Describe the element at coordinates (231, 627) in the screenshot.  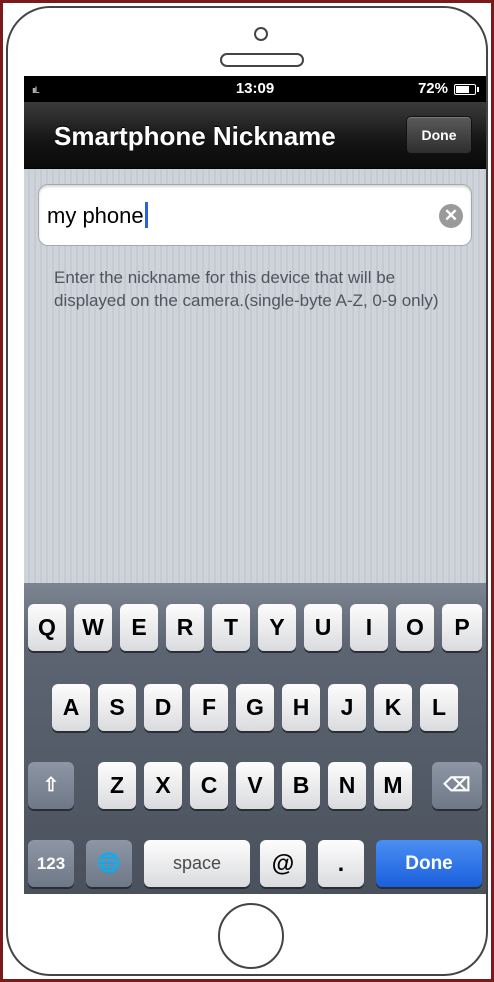
I see `key-t: T` at that location.